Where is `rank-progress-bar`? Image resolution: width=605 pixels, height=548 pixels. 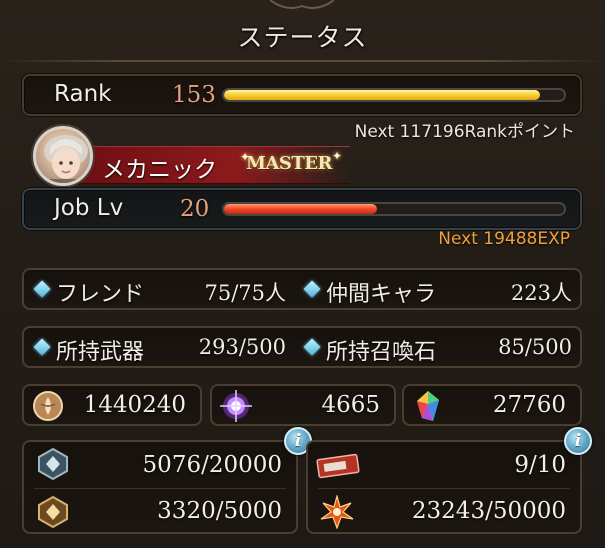 rank-progress-bar is located at coordinates (394, 95).